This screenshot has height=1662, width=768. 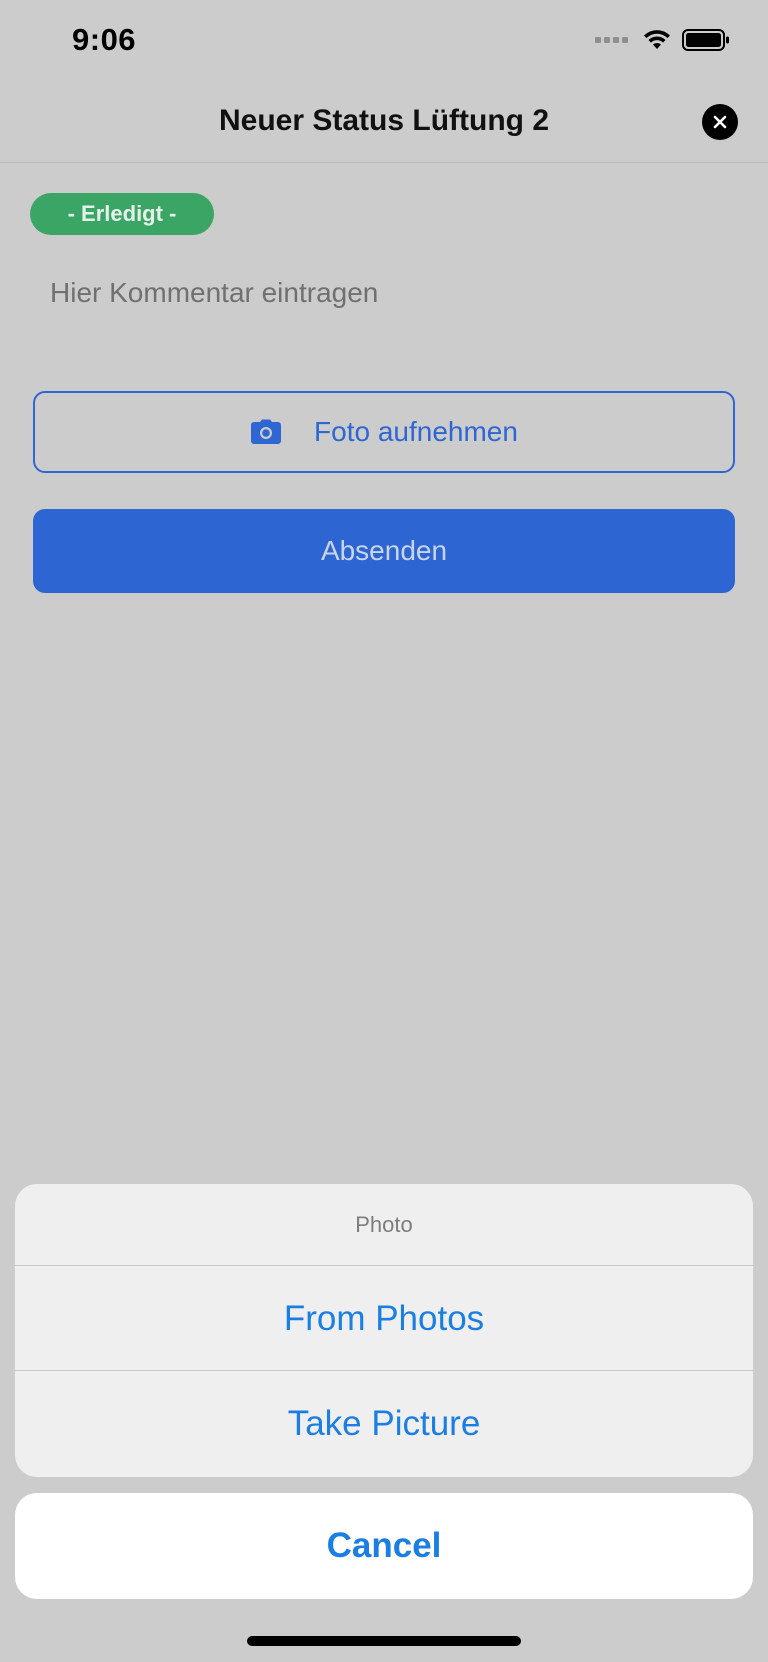 What do you see at coordinates (611, 40) in the screenshot?
I see `cellular-signal-icon` at bounding box center [611, 40].